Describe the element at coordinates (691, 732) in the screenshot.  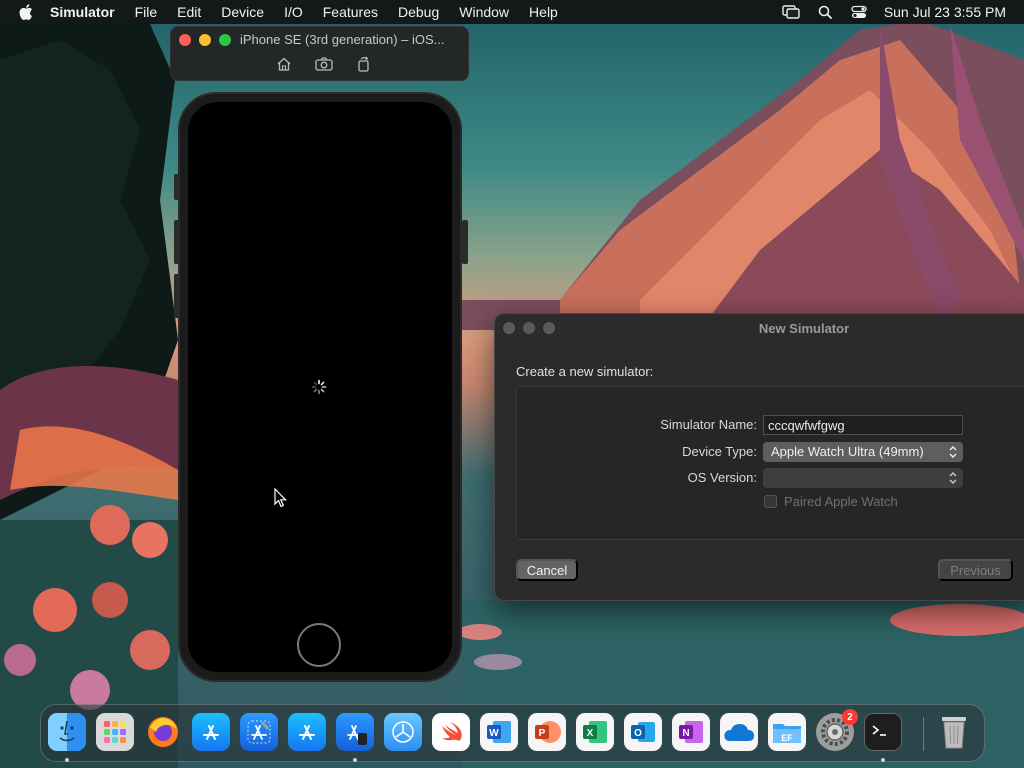
I see `microsoft-onenote-icon: N` at that location.